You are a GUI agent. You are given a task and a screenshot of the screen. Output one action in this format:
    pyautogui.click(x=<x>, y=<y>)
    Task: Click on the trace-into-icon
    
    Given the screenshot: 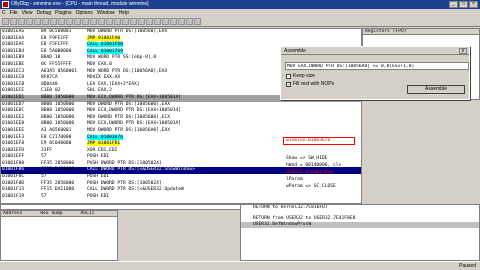 What is the action you would take?
    pyautogui.click(x=61, y=21)
    